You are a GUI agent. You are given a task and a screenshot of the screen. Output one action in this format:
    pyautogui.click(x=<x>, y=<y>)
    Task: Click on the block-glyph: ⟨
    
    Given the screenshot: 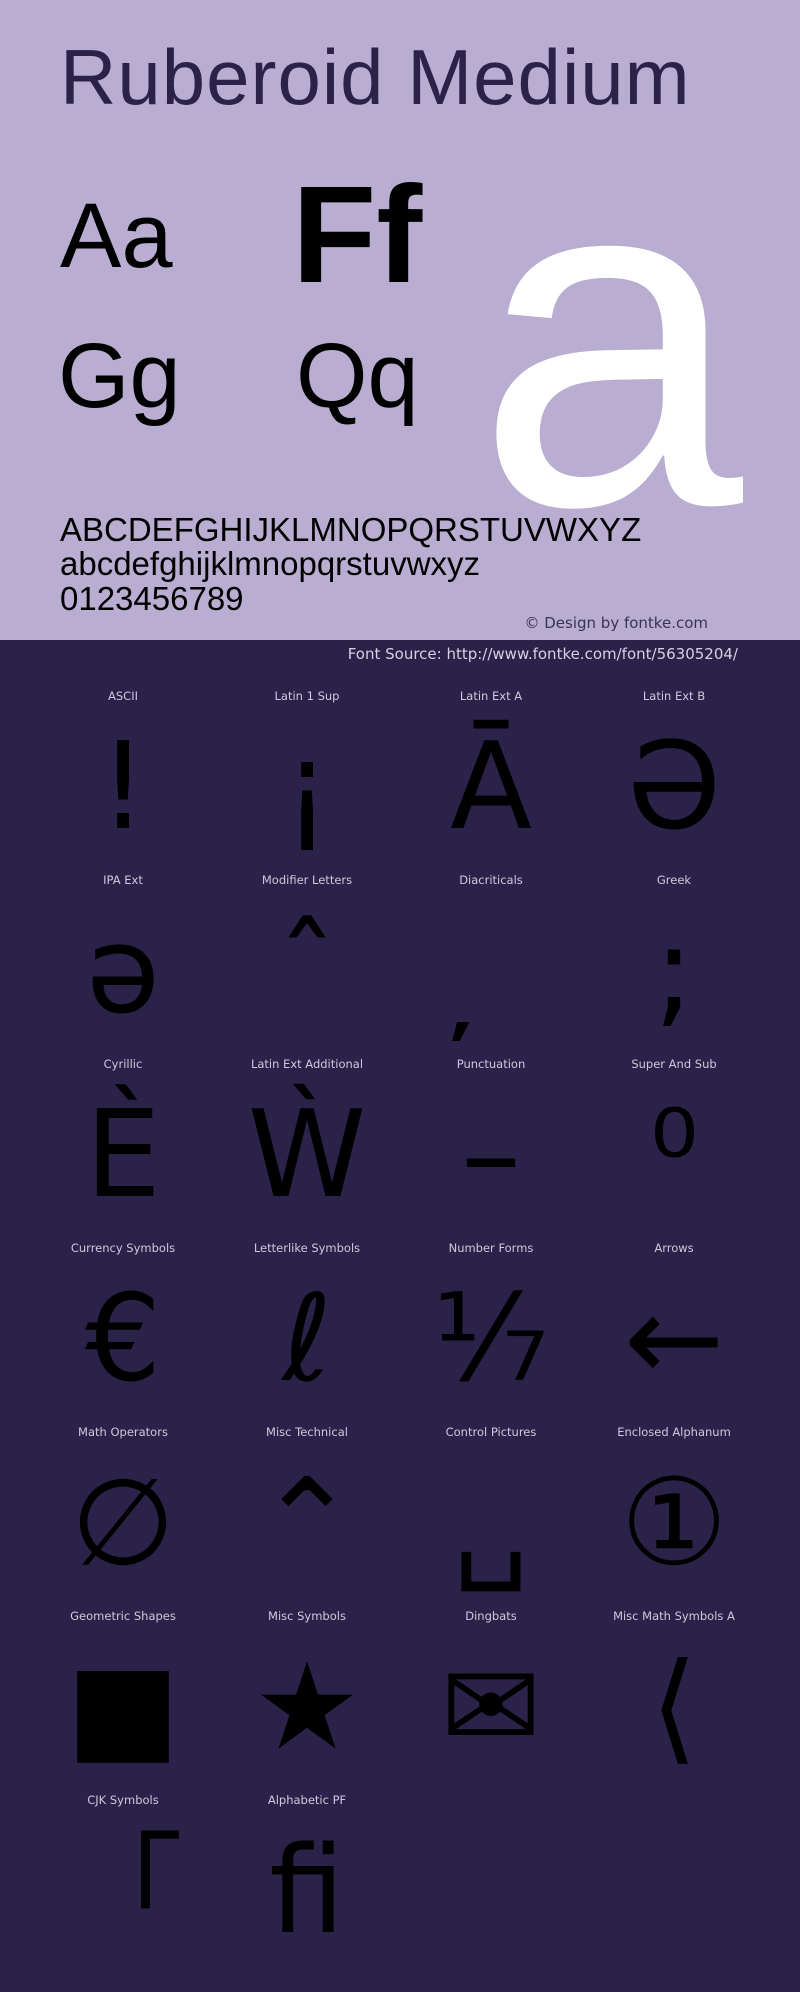 What is the action you would take?
    pyautogui.click(x=674, y=1707)
    